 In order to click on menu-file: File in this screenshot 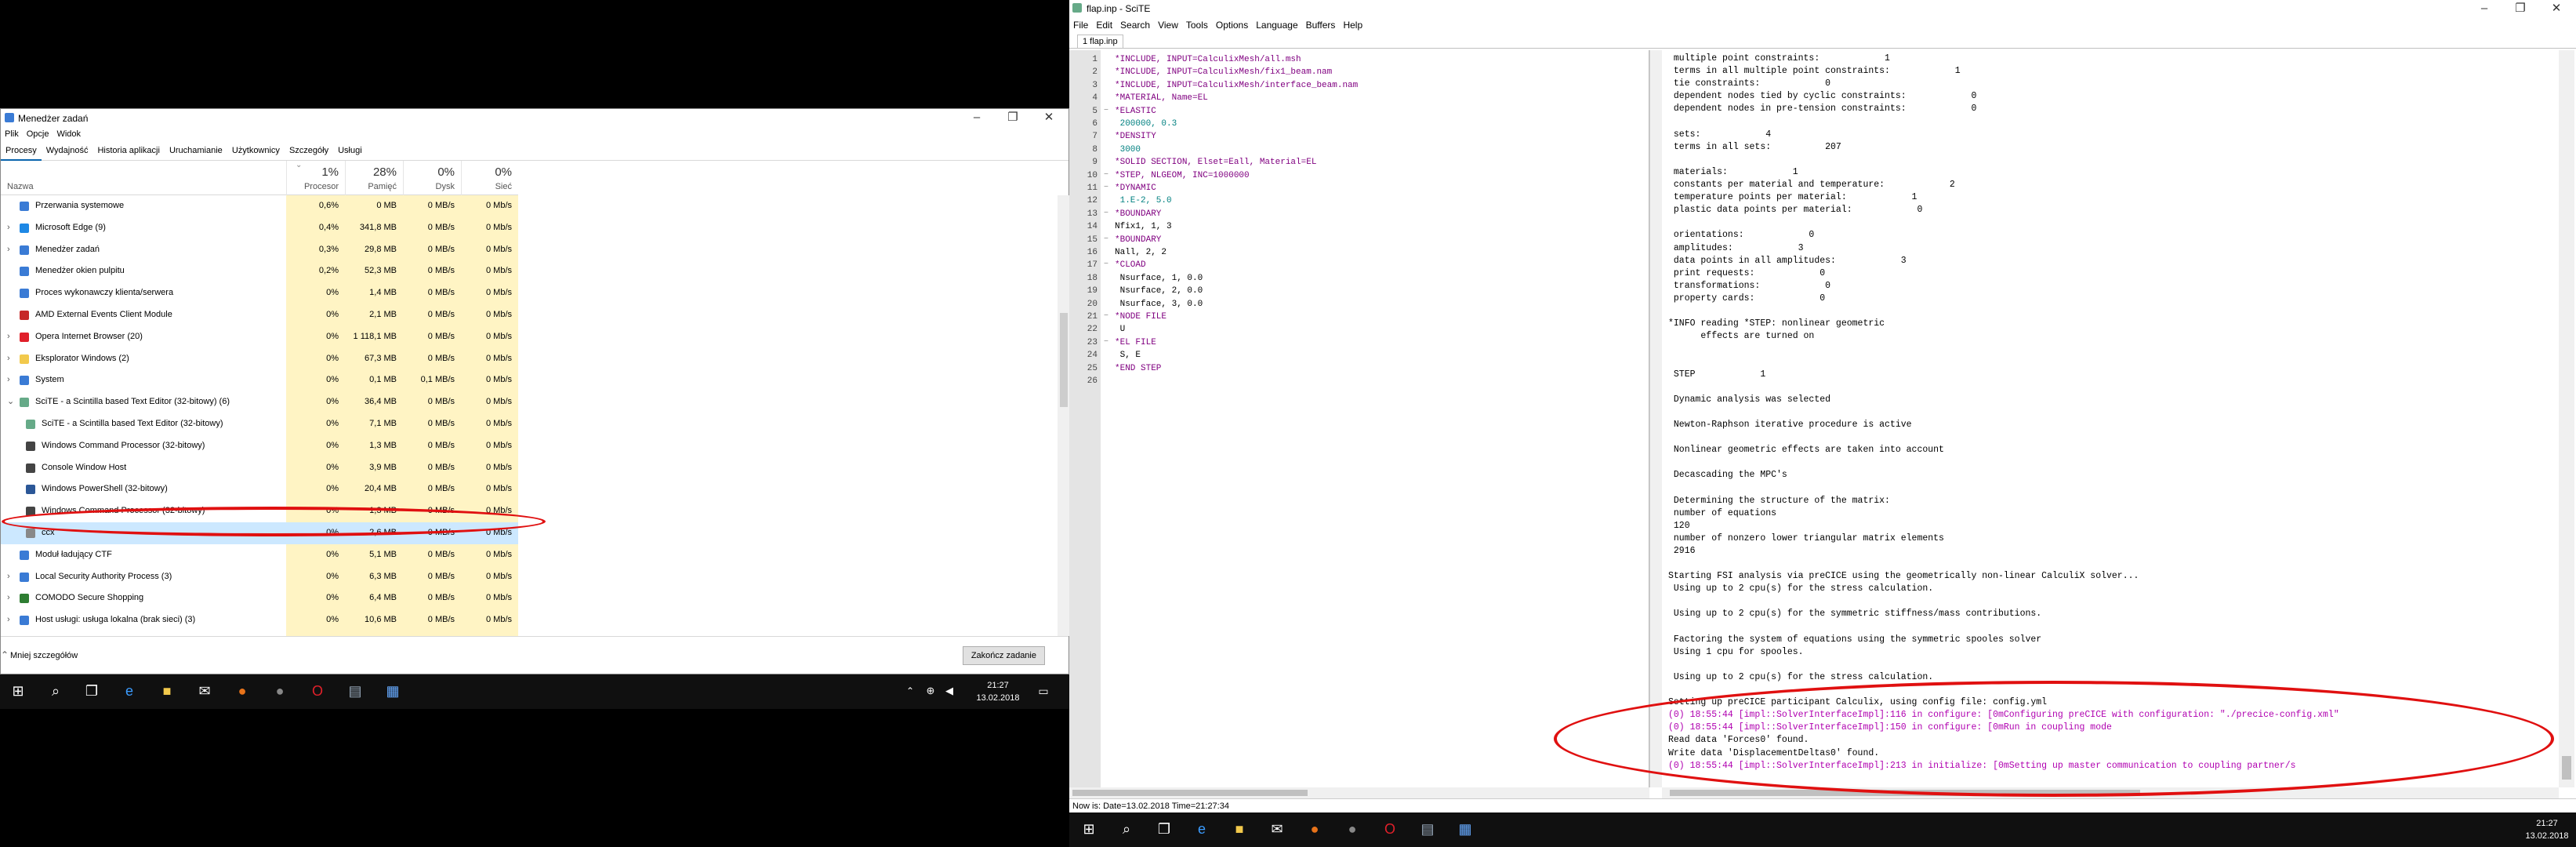, I will do `click(1080, 25)`.